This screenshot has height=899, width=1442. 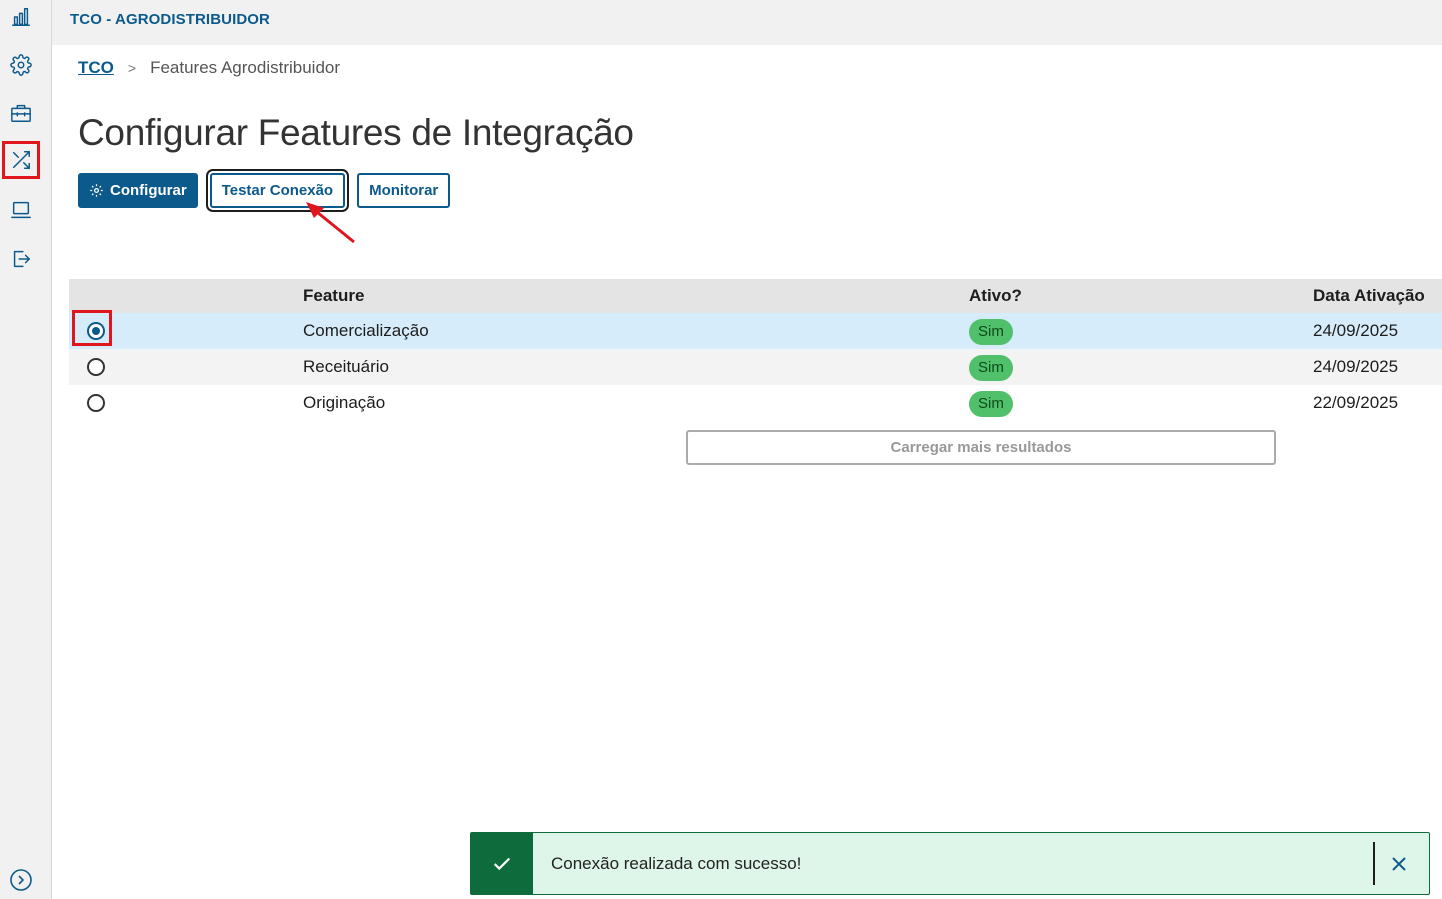 I want to click on toast-message: Conexão realizada com sucesso!, so click(x=676, y=863).